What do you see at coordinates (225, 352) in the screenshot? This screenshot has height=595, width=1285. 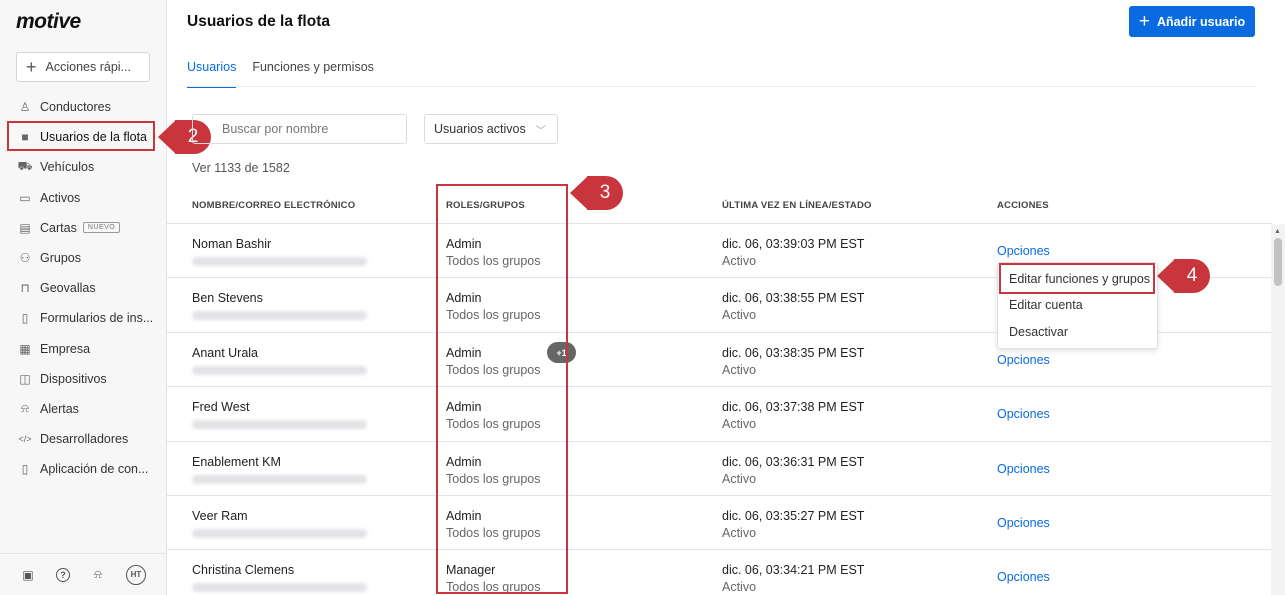 I see `user-name: Anant Urala` at bounding box center [225, 352].